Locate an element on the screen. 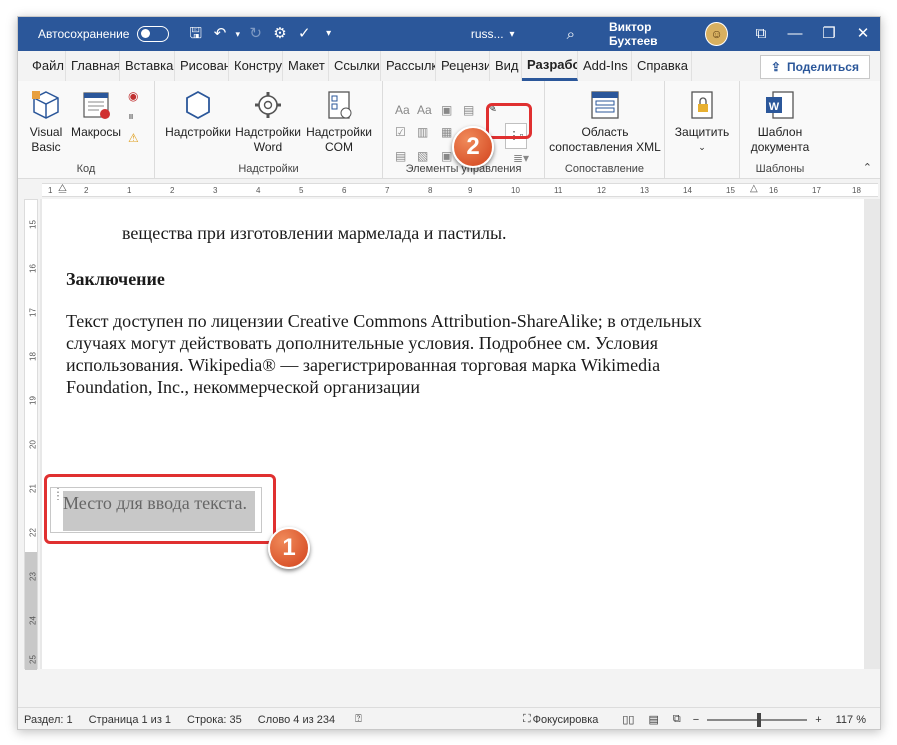 The height and width of the screenshot is (745, 897). ribbon-display-icon: ⧉ is located at coordinates (761, 34).